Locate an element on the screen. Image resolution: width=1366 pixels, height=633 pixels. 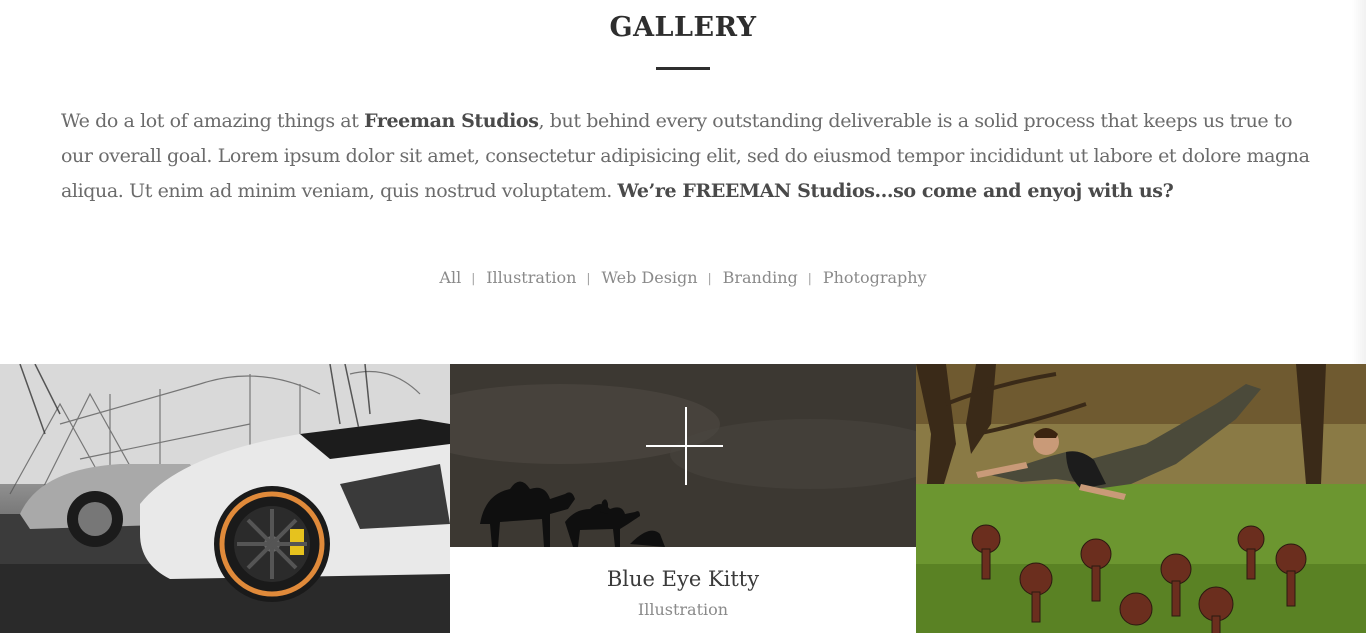
title-divider is located at coordinates (683, 68).